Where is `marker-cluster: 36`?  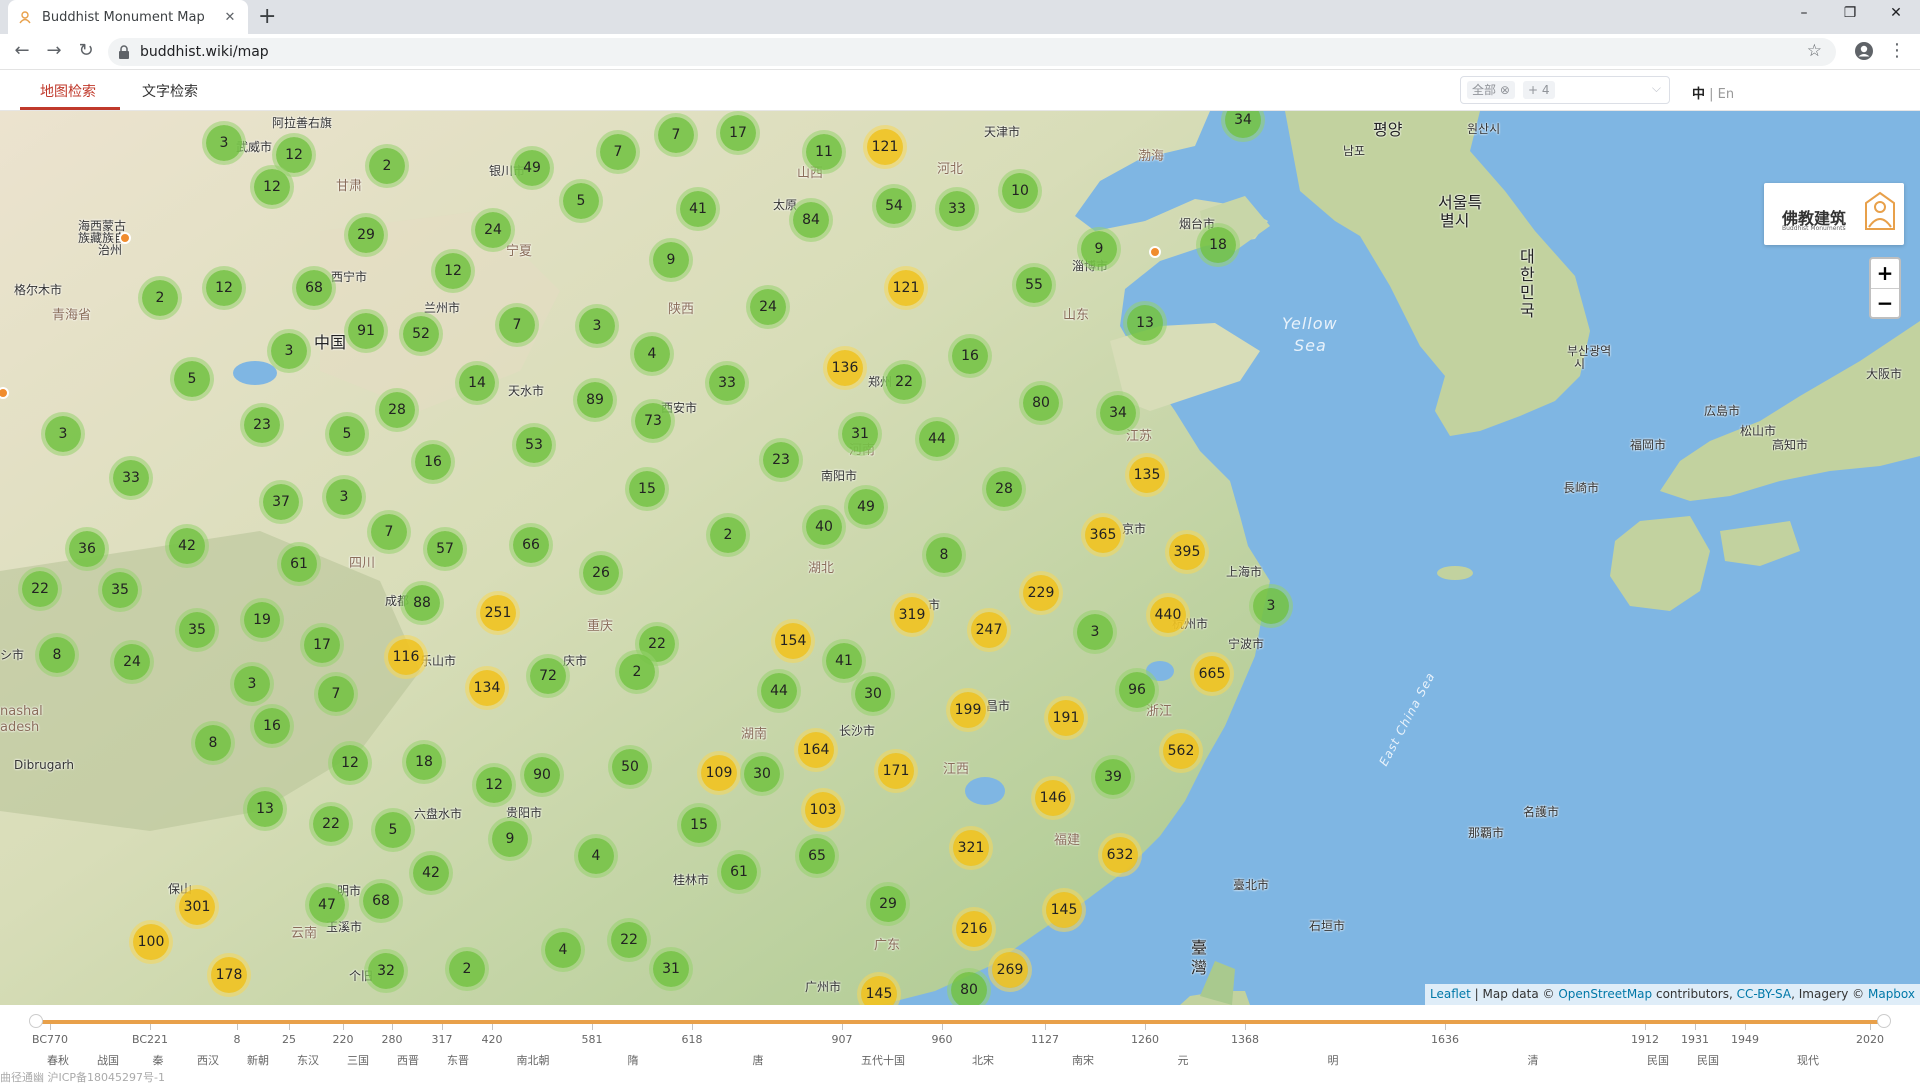 marker-cluster: 36 is located at coordinates (87, 549).